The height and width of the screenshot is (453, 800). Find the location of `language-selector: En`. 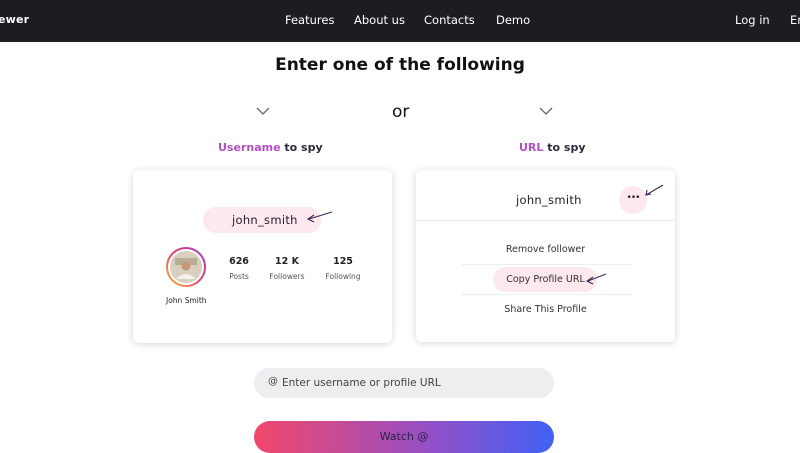

language-selector: En is located at coordinates (795, 20).